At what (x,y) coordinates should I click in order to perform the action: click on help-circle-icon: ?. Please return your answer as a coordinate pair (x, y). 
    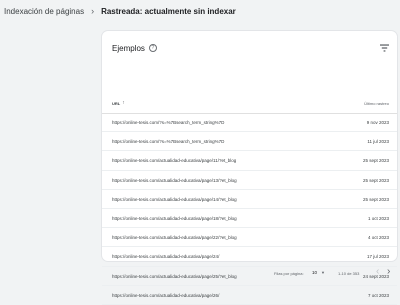
    Looking at the image, I should click on (152, 48).